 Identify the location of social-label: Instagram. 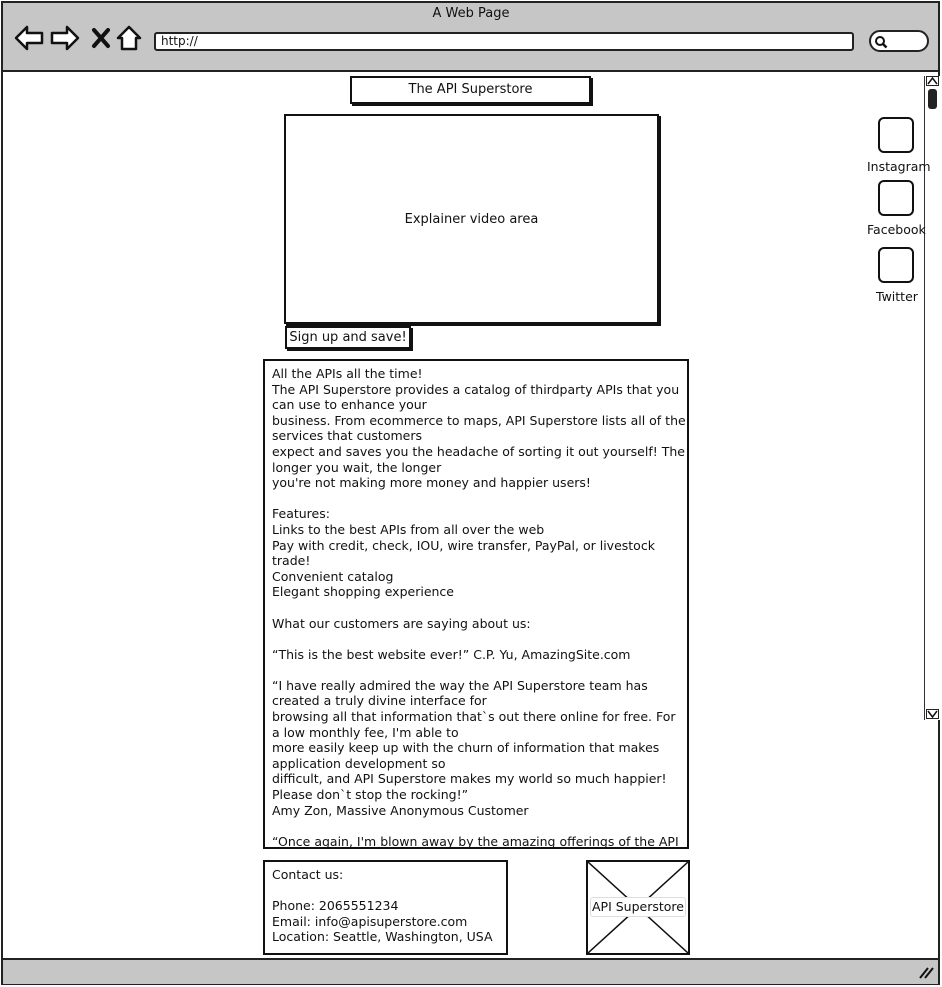
(899, 166).